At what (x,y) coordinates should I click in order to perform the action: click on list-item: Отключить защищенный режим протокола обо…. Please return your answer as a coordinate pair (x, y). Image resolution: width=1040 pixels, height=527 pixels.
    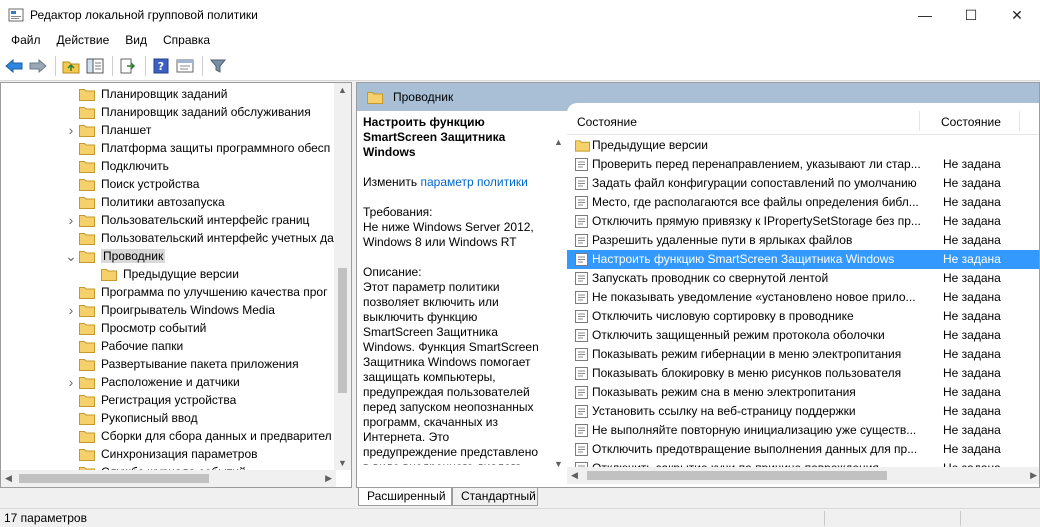
    Looking at the image, I should click on (803, 335).